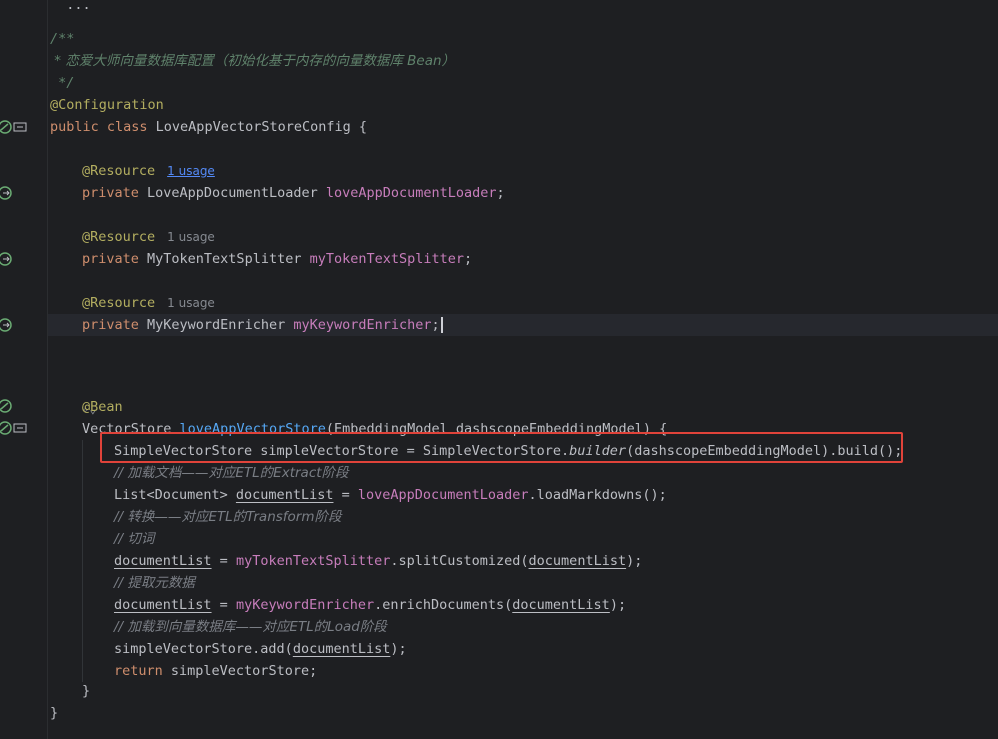 The image size is (998, 739). I want to click on code-line: * 恋爱大师向量数据库配置（初始化基于内存的向量数据库 Bean）, so click(253, 61).